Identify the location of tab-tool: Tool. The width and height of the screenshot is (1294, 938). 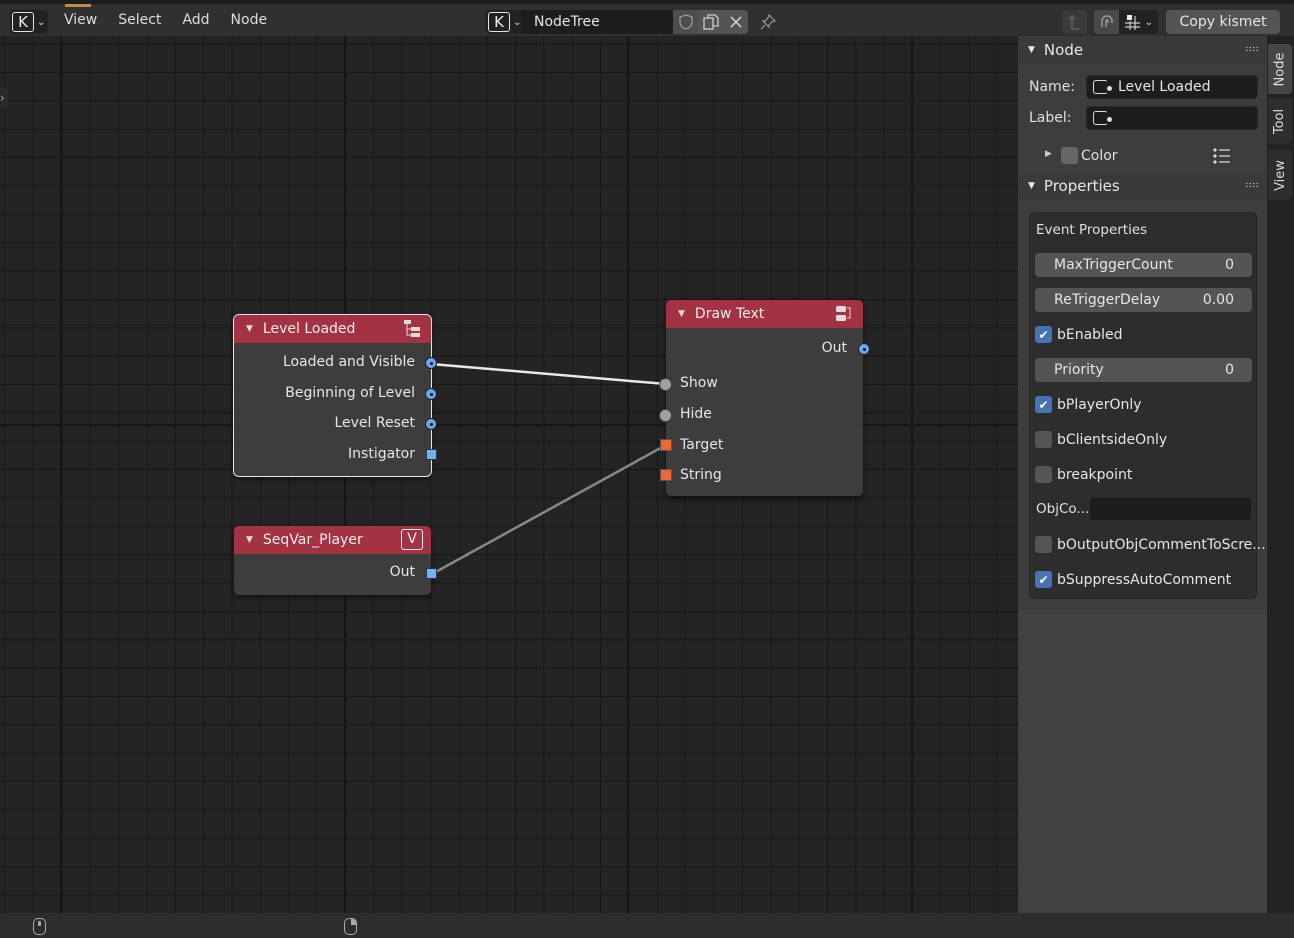
(1280, 121).